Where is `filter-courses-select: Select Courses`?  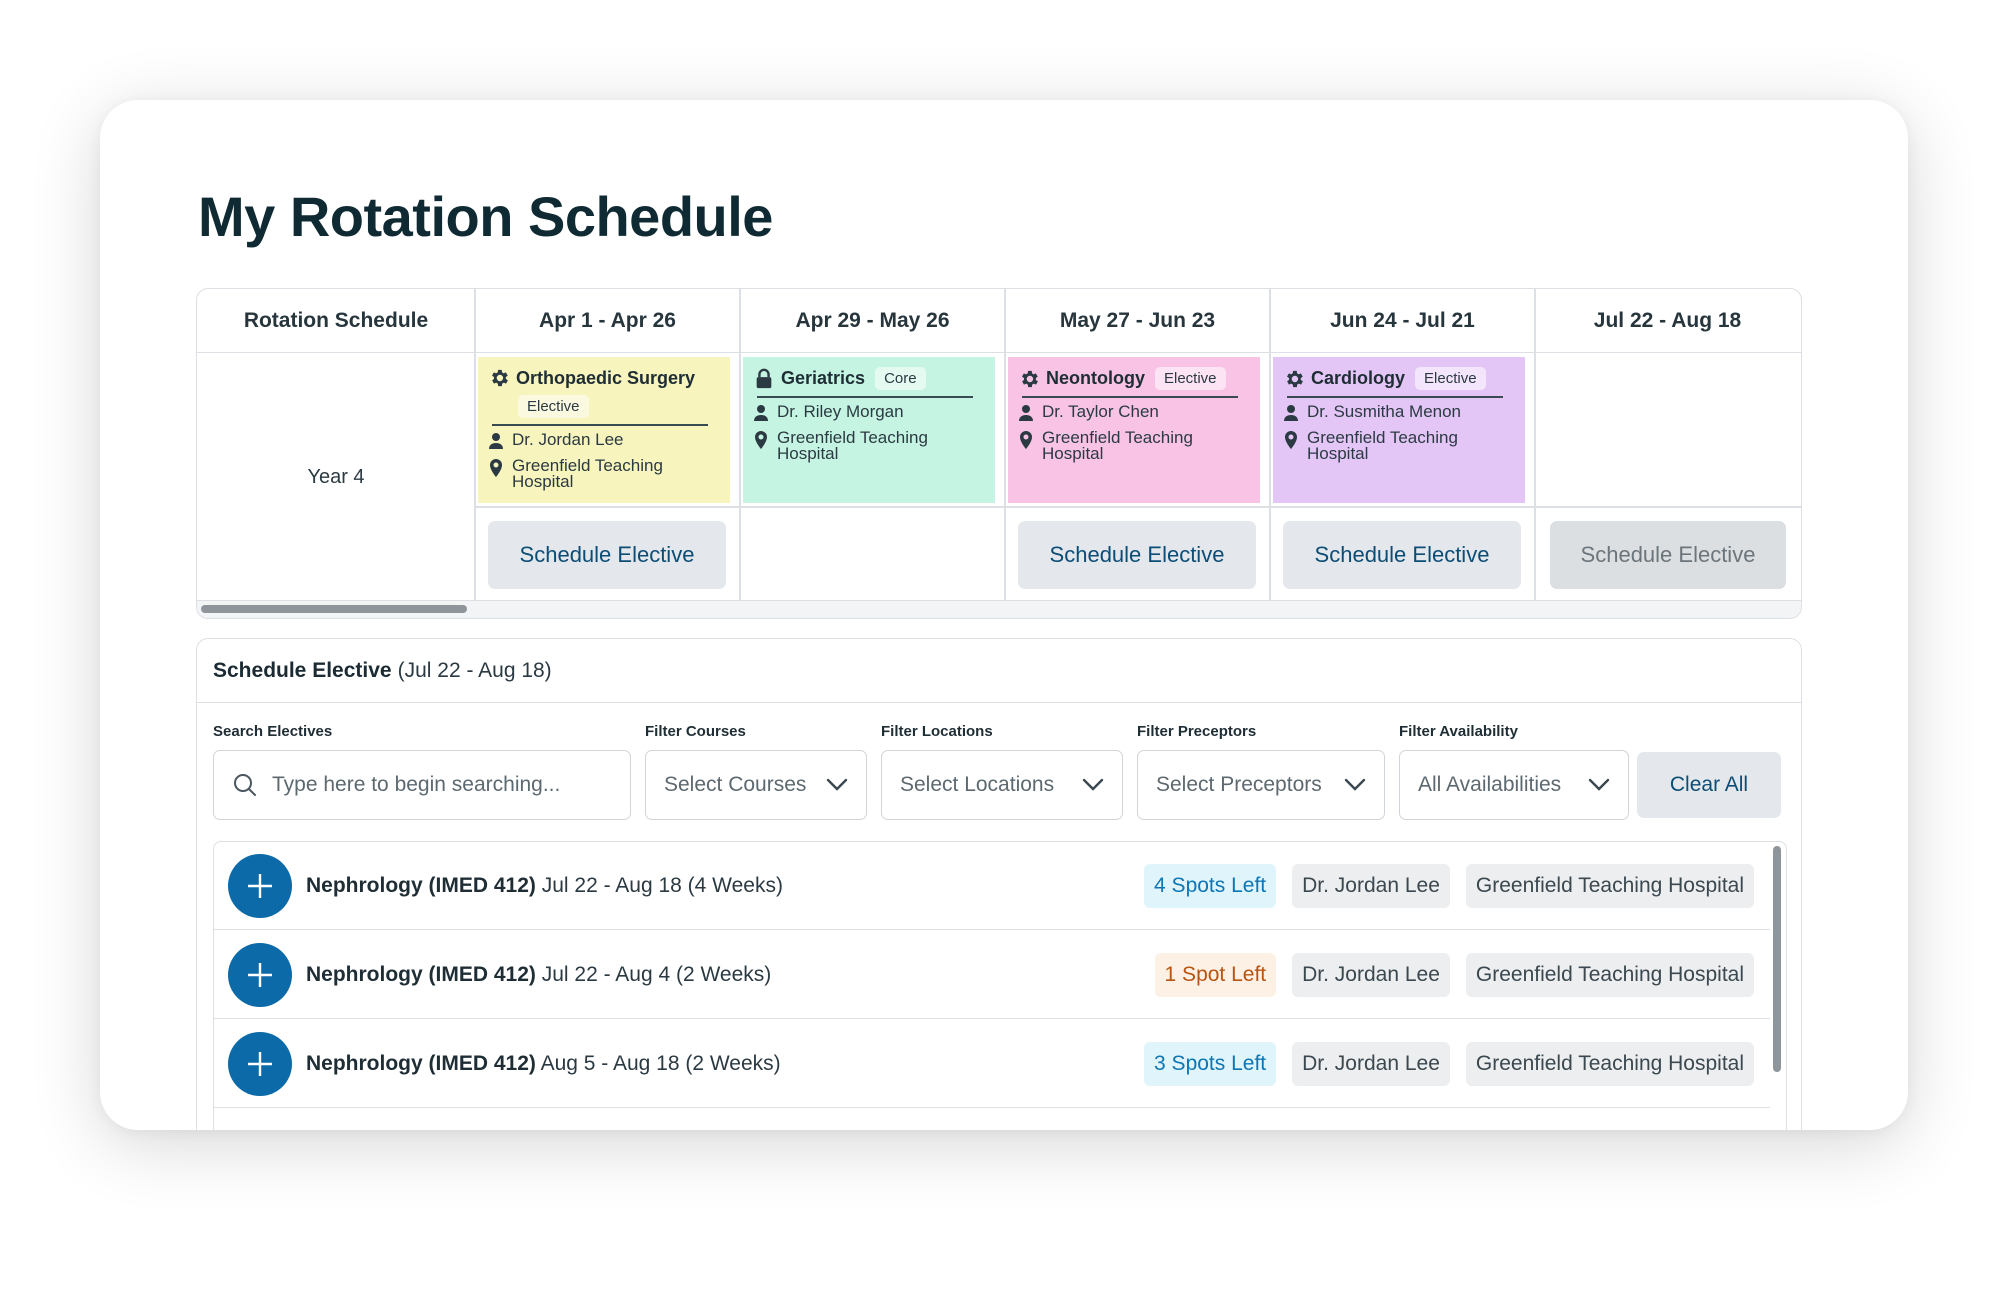 filter-courses-select: Select Courses is located at coordinates (756, 785).